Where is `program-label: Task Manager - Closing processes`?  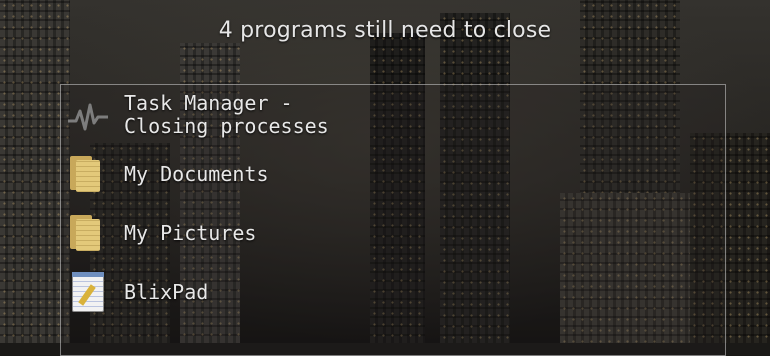
program-label: Task Manager - Closing processes is located at coordinates (226, 114).